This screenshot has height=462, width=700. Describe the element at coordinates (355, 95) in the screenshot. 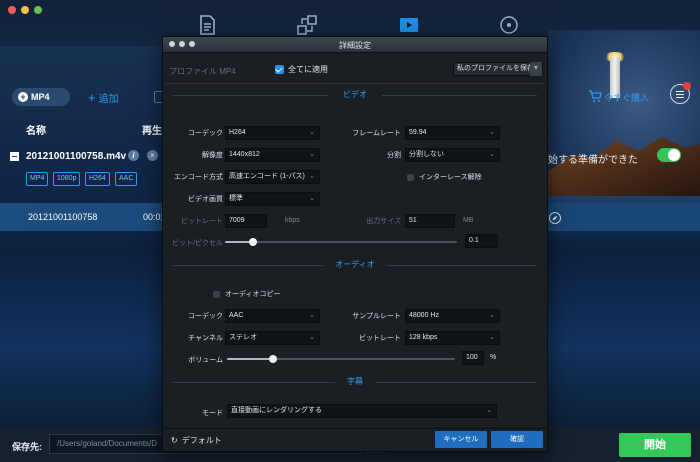

I see `video-section-heading: ビデオ` at that location.